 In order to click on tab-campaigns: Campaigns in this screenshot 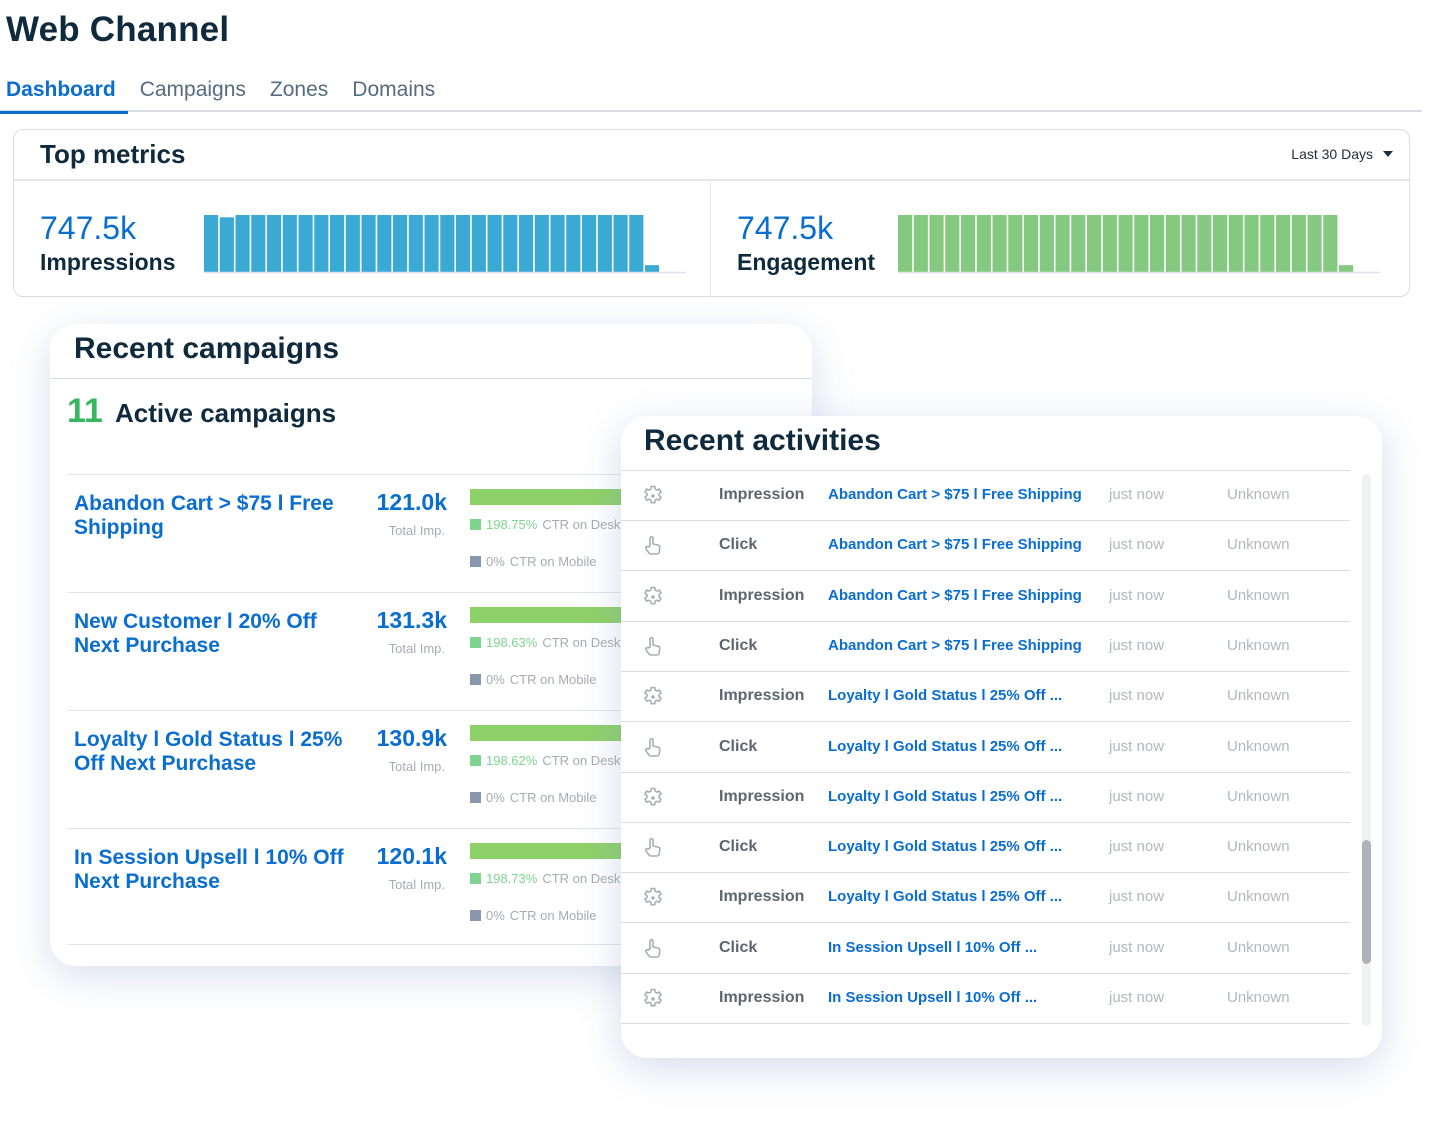, I will do `click(193, 93)`.